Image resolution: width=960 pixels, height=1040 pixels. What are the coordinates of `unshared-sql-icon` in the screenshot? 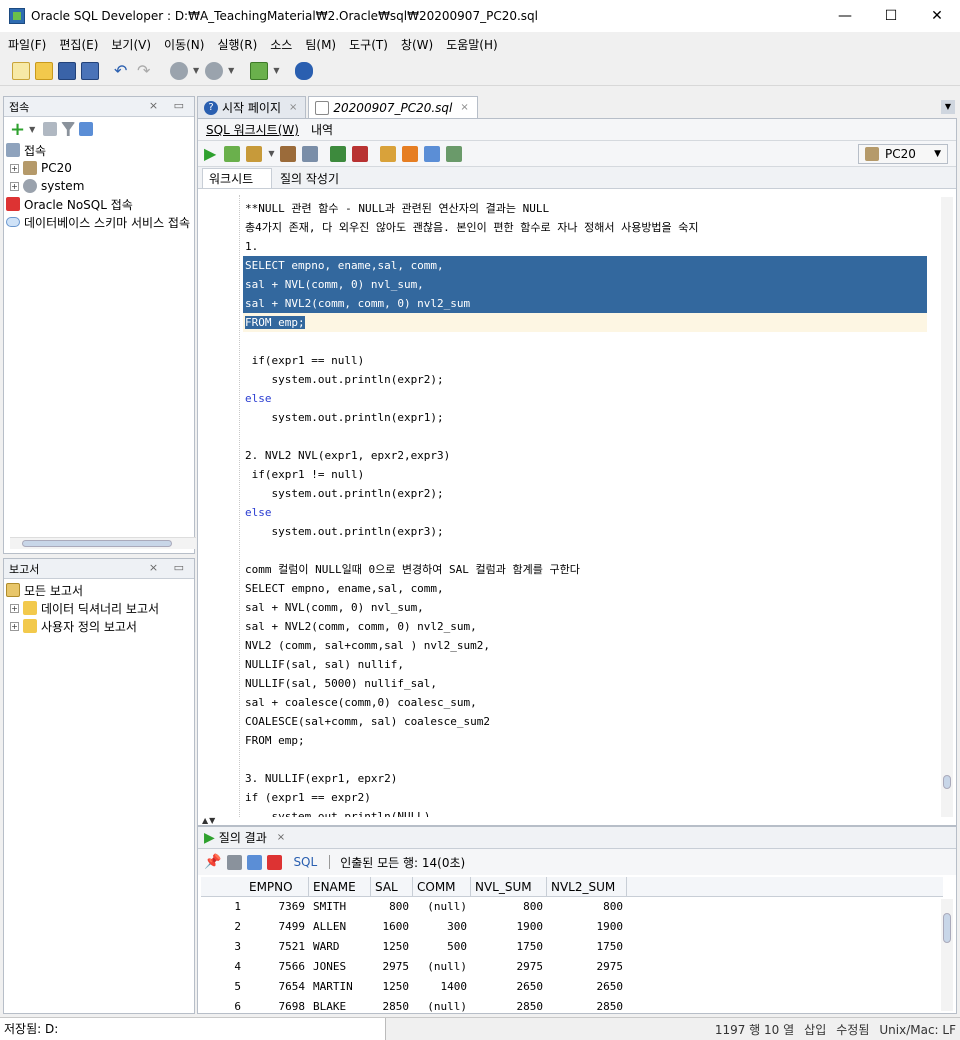 It's located at (388, 153).